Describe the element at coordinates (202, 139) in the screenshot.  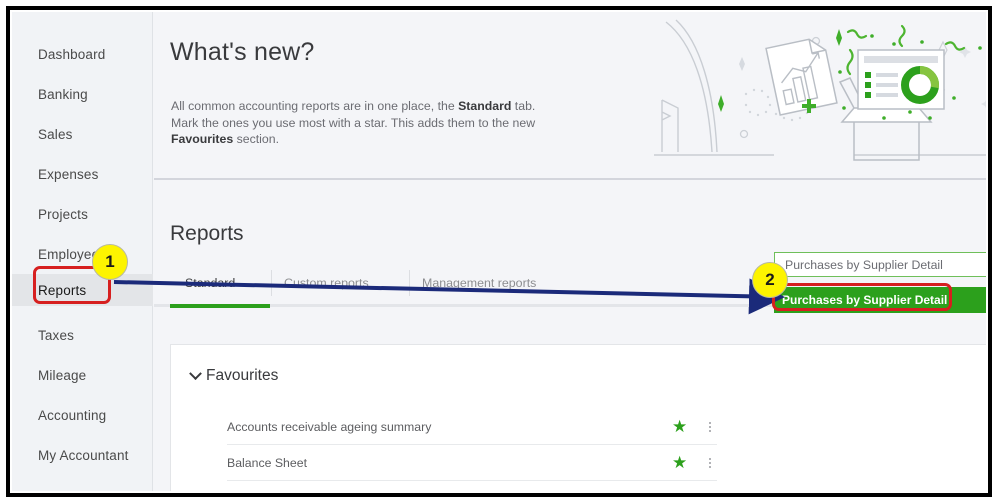
I see `whats-new-bold-favourites: Favourites` at that location.